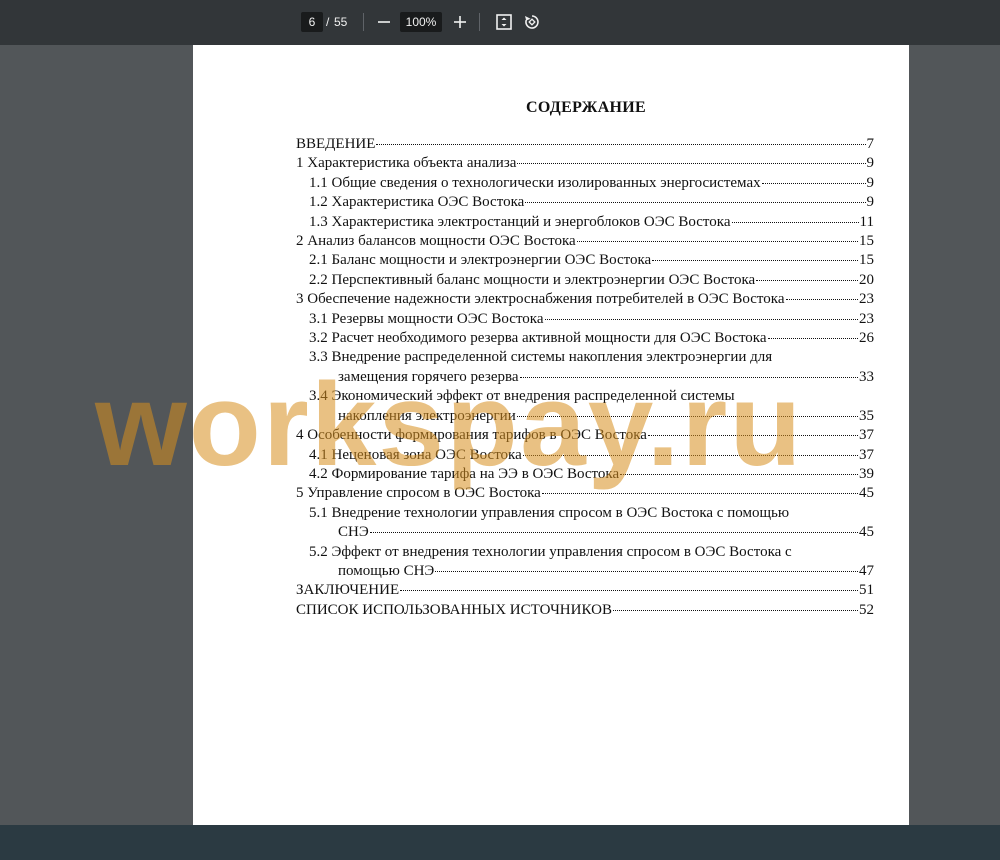 Image resolution: width=1000 pixels, height=860 pixels. I want to click on toc-page-number: 39, so click(866, 473).